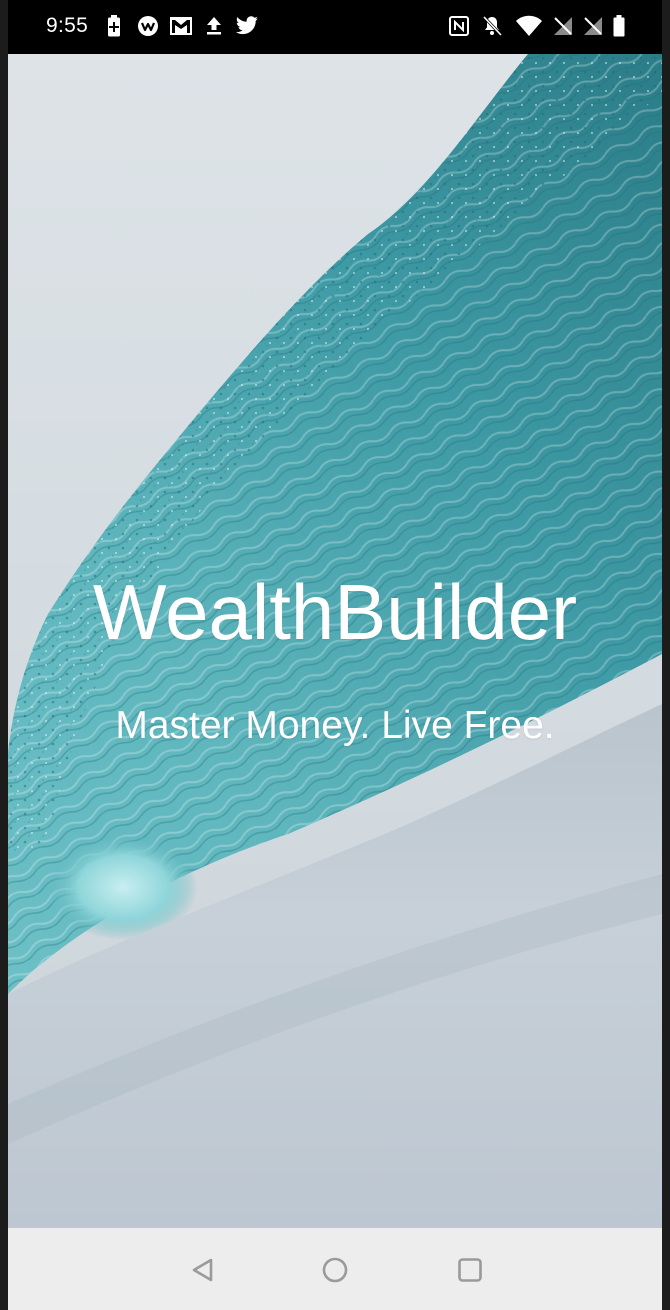  I want to click on signal-2-icon, so click(593, 26).